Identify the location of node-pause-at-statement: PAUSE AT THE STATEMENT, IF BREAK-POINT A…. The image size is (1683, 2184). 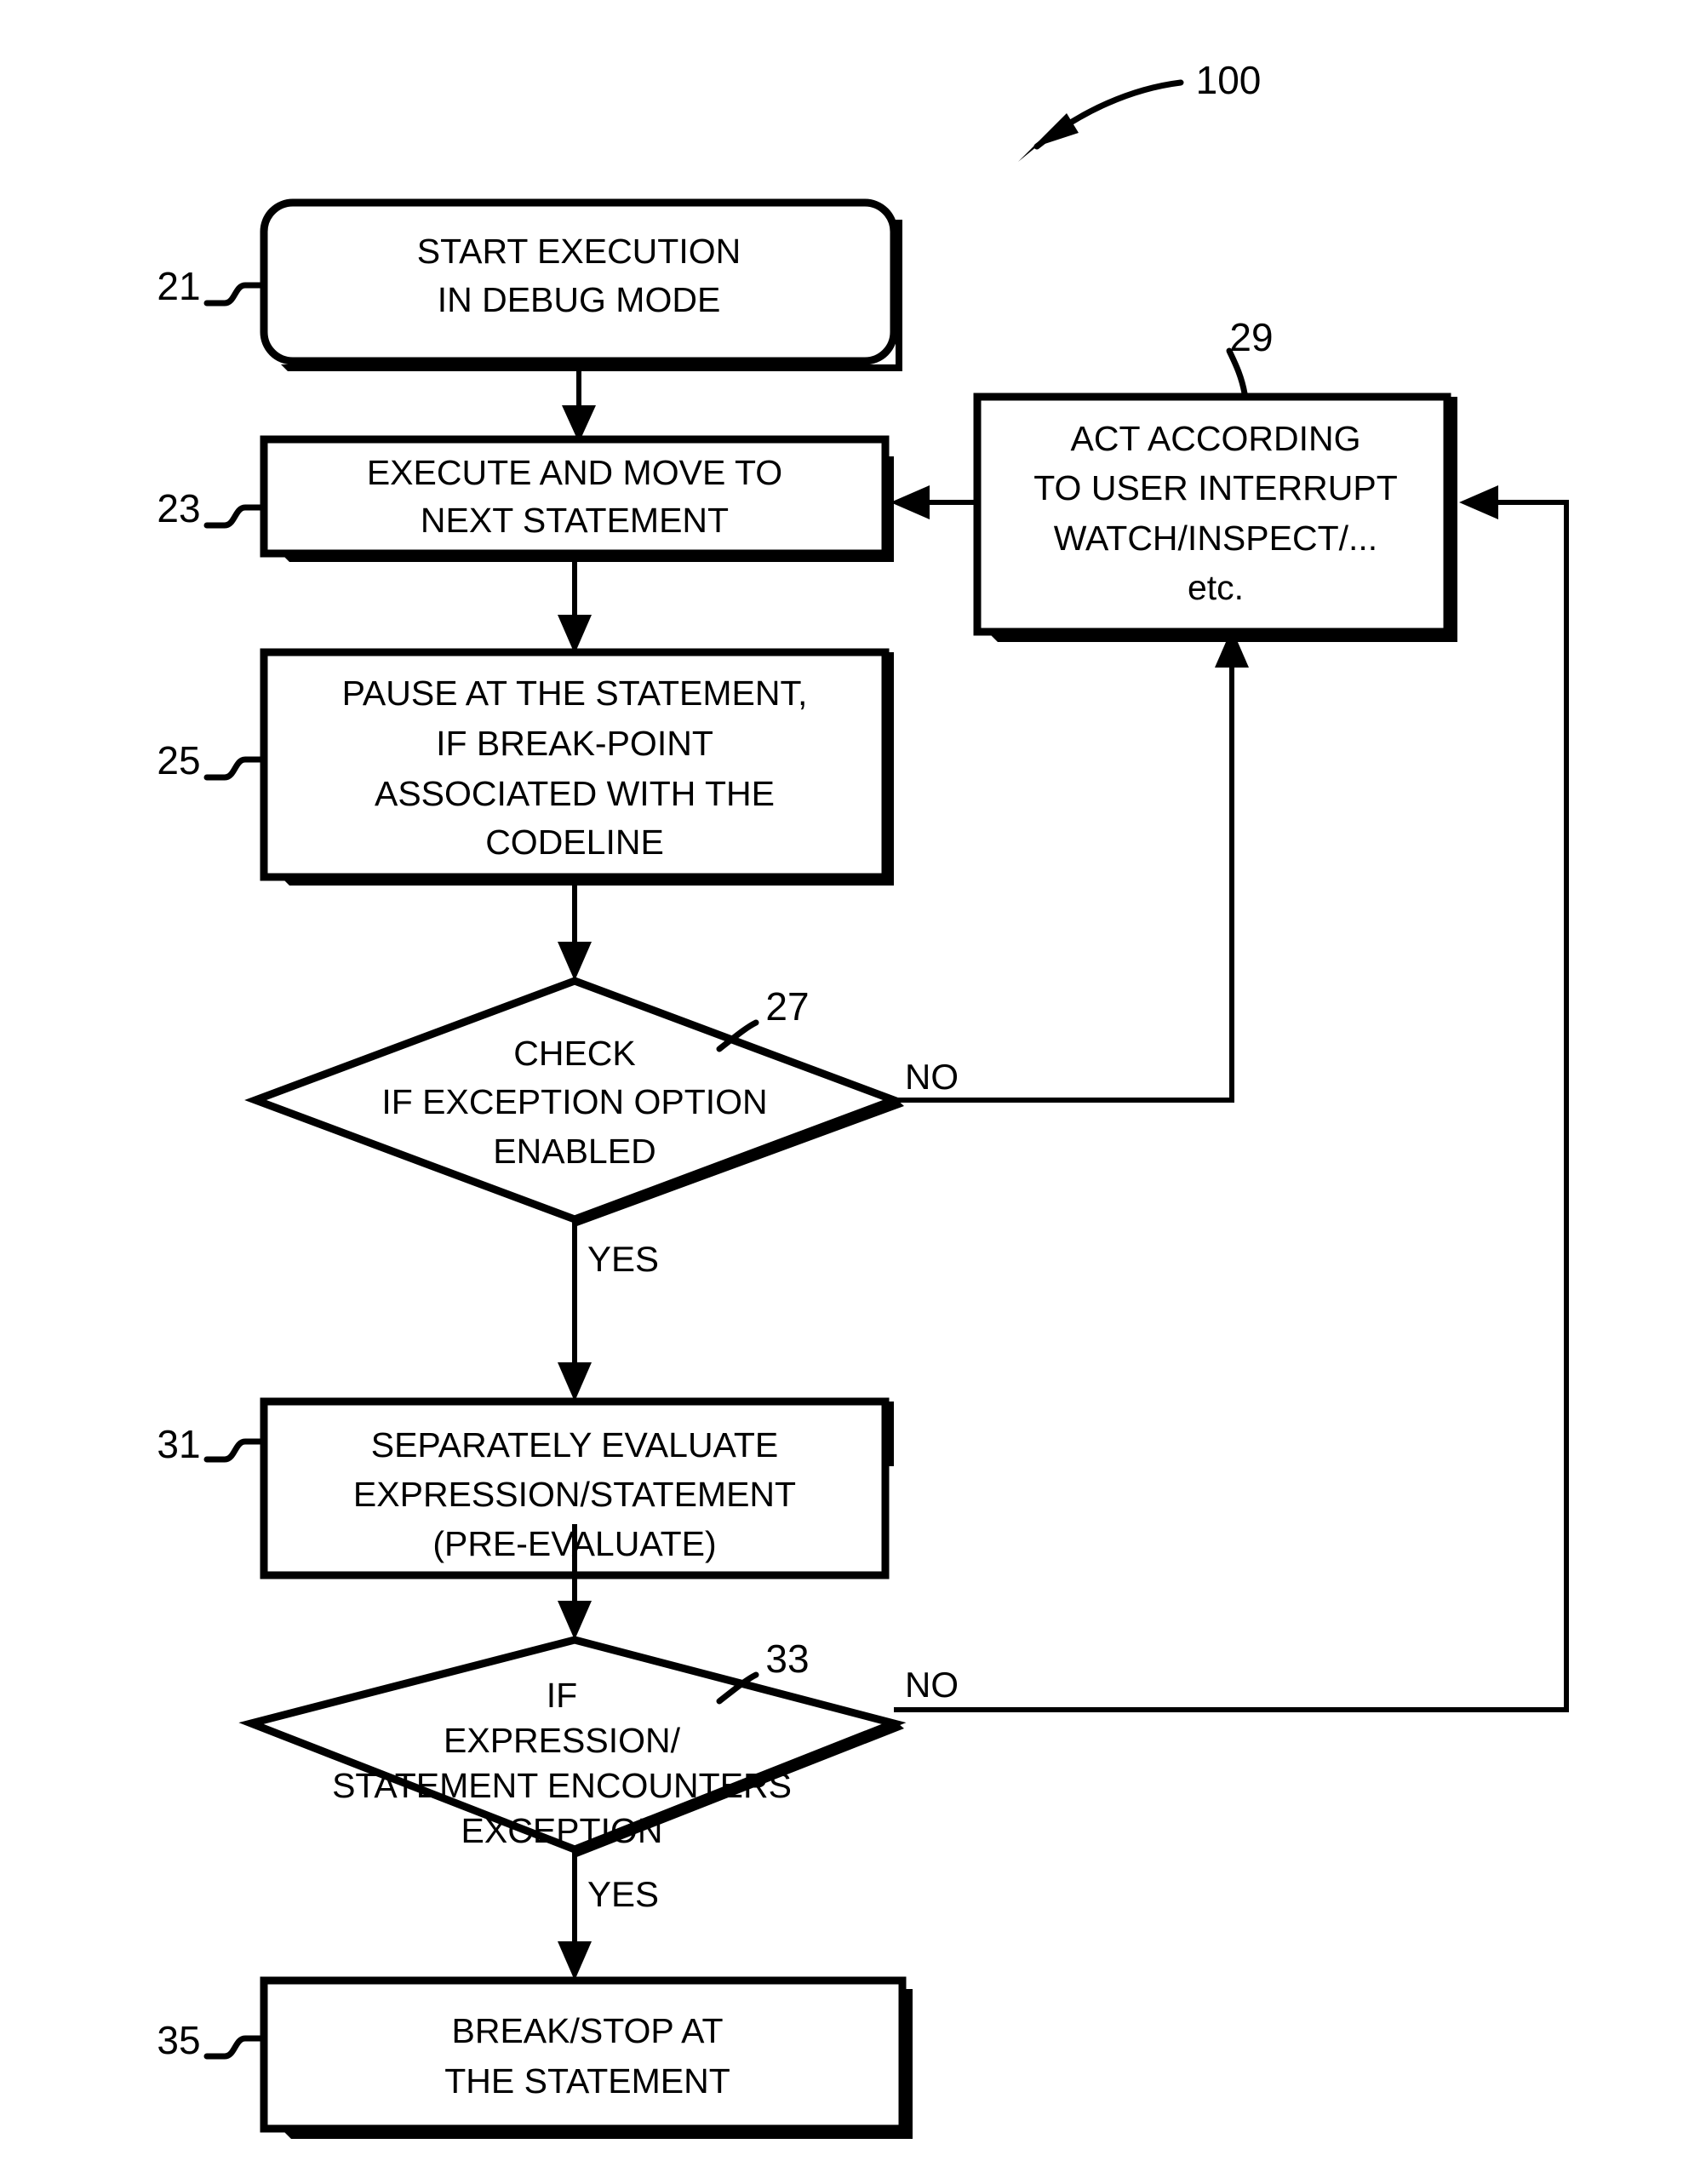
(526, 767).